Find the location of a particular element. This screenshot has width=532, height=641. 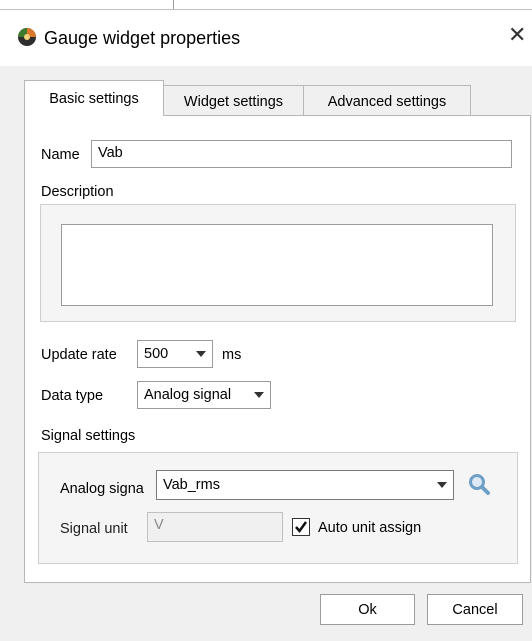

auto-unit-checkbox is located at coordinates (301, 527).